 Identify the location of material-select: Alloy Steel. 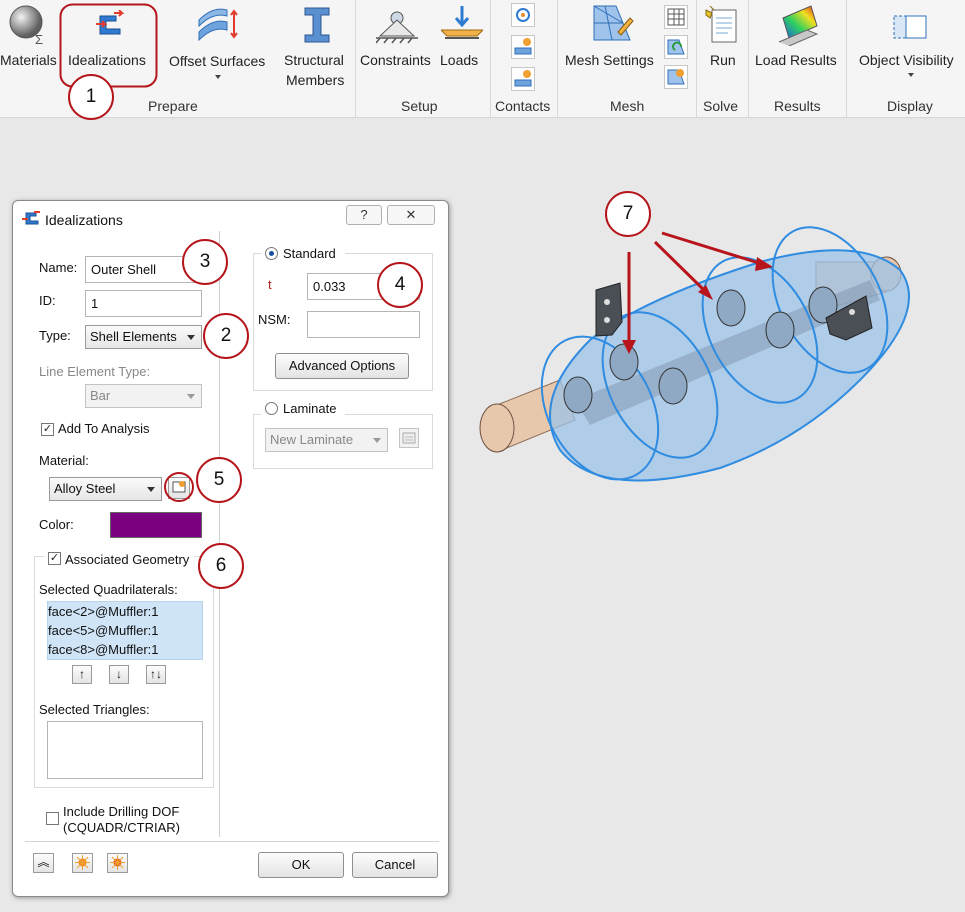
(105, 489).